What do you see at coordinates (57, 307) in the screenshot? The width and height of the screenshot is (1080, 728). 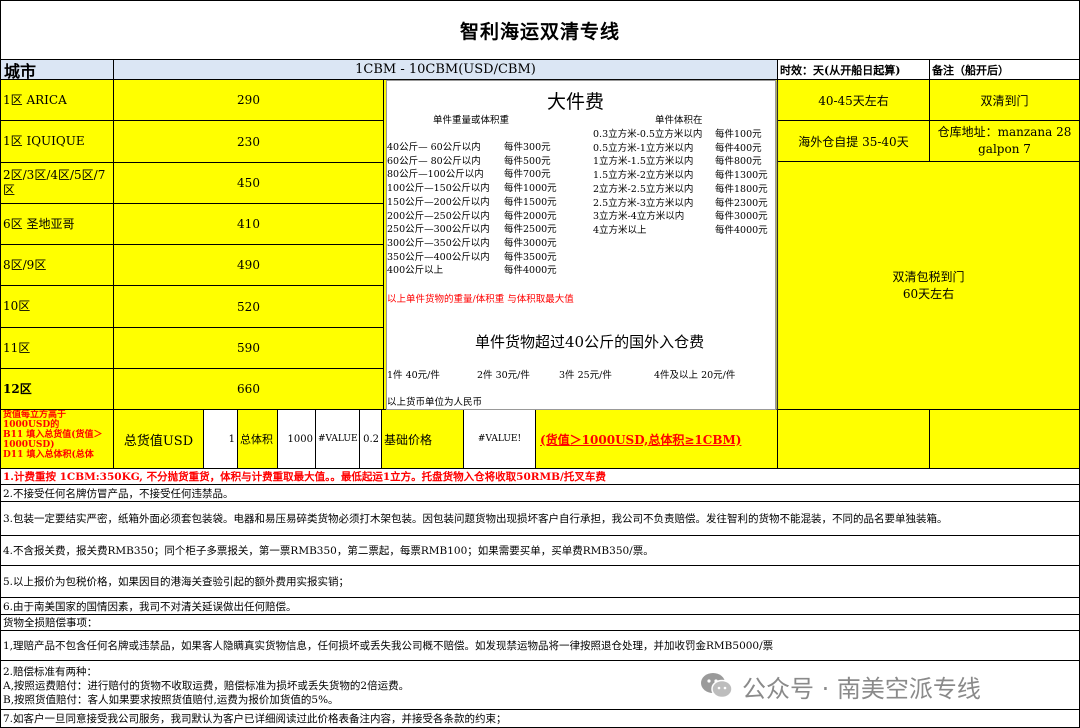 I see `city-name: 10区` at bounding box center [57, 307].